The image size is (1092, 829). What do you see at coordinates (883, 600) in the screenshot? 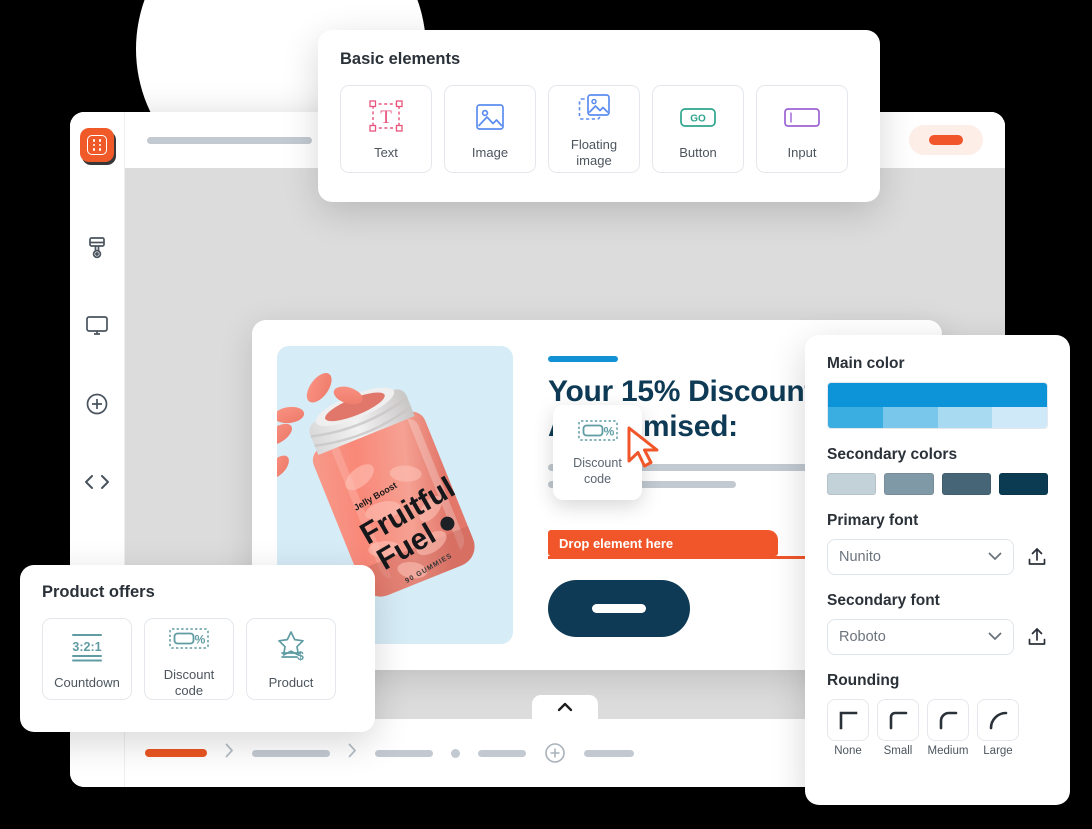
I see `secondary-font-label: Secondary font` at bounding box center [883, 600].